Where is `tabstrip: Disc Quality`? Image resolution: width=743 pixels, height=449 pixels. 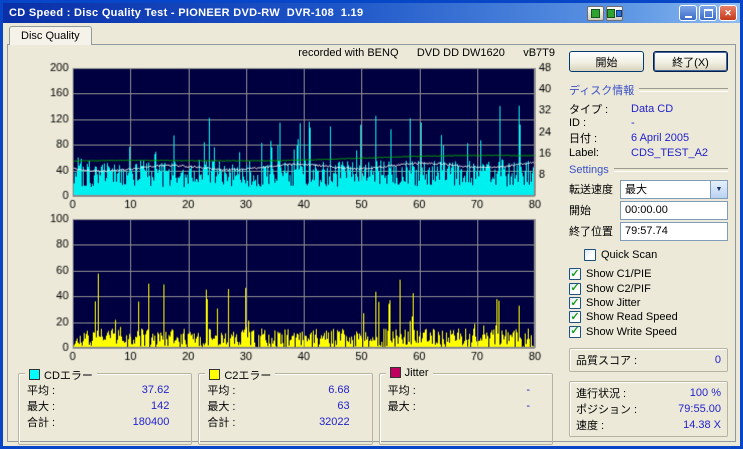
tabstrip: Disc Quality is located at coordinates (371, 35).